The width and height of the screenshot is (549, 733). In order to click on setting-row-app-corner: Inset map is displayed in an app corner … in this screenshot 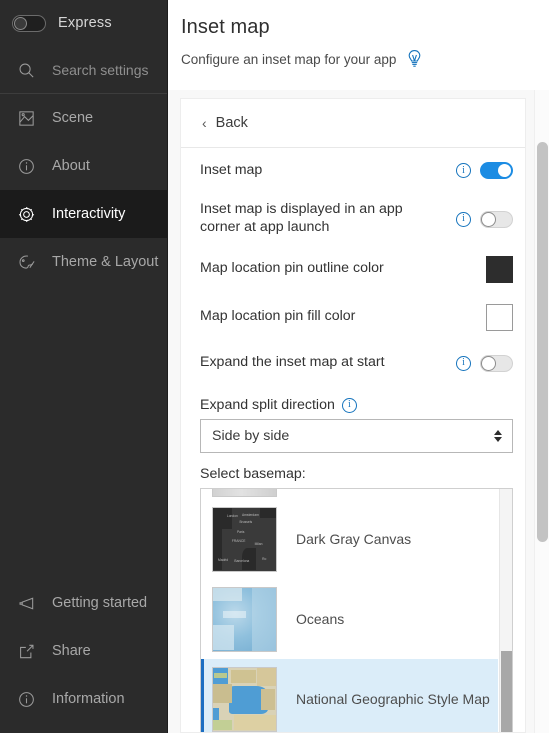, I will do `click(356, 219)`.